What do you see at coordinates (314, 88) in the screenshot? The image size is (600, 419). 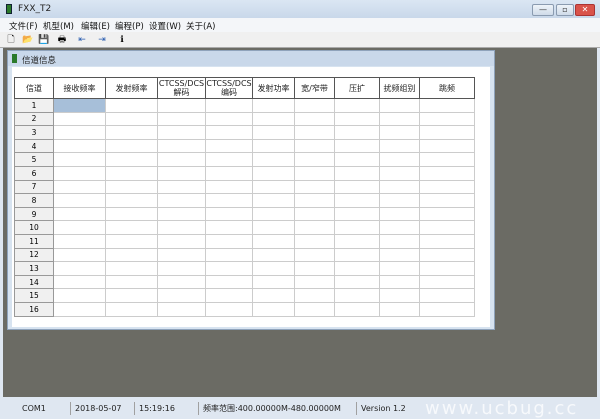 I see `column-header: 宽/窄带` at bounding box center [314, 88].